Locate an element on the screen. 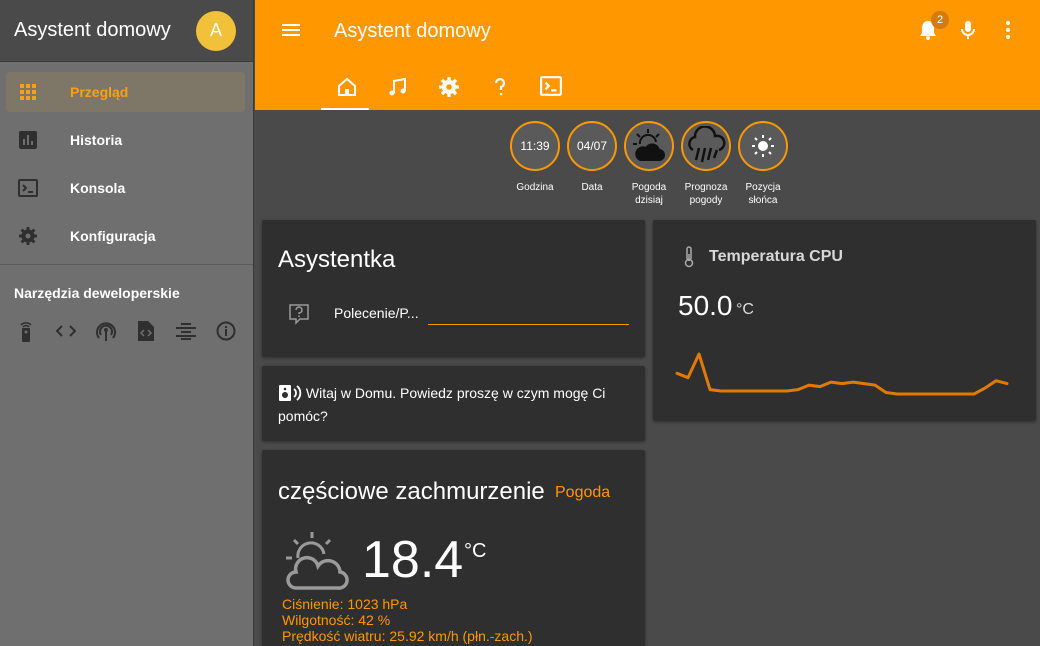 This screenshot has width=1040, height=646. broadcast-icon is located at coordinates (106, 331).